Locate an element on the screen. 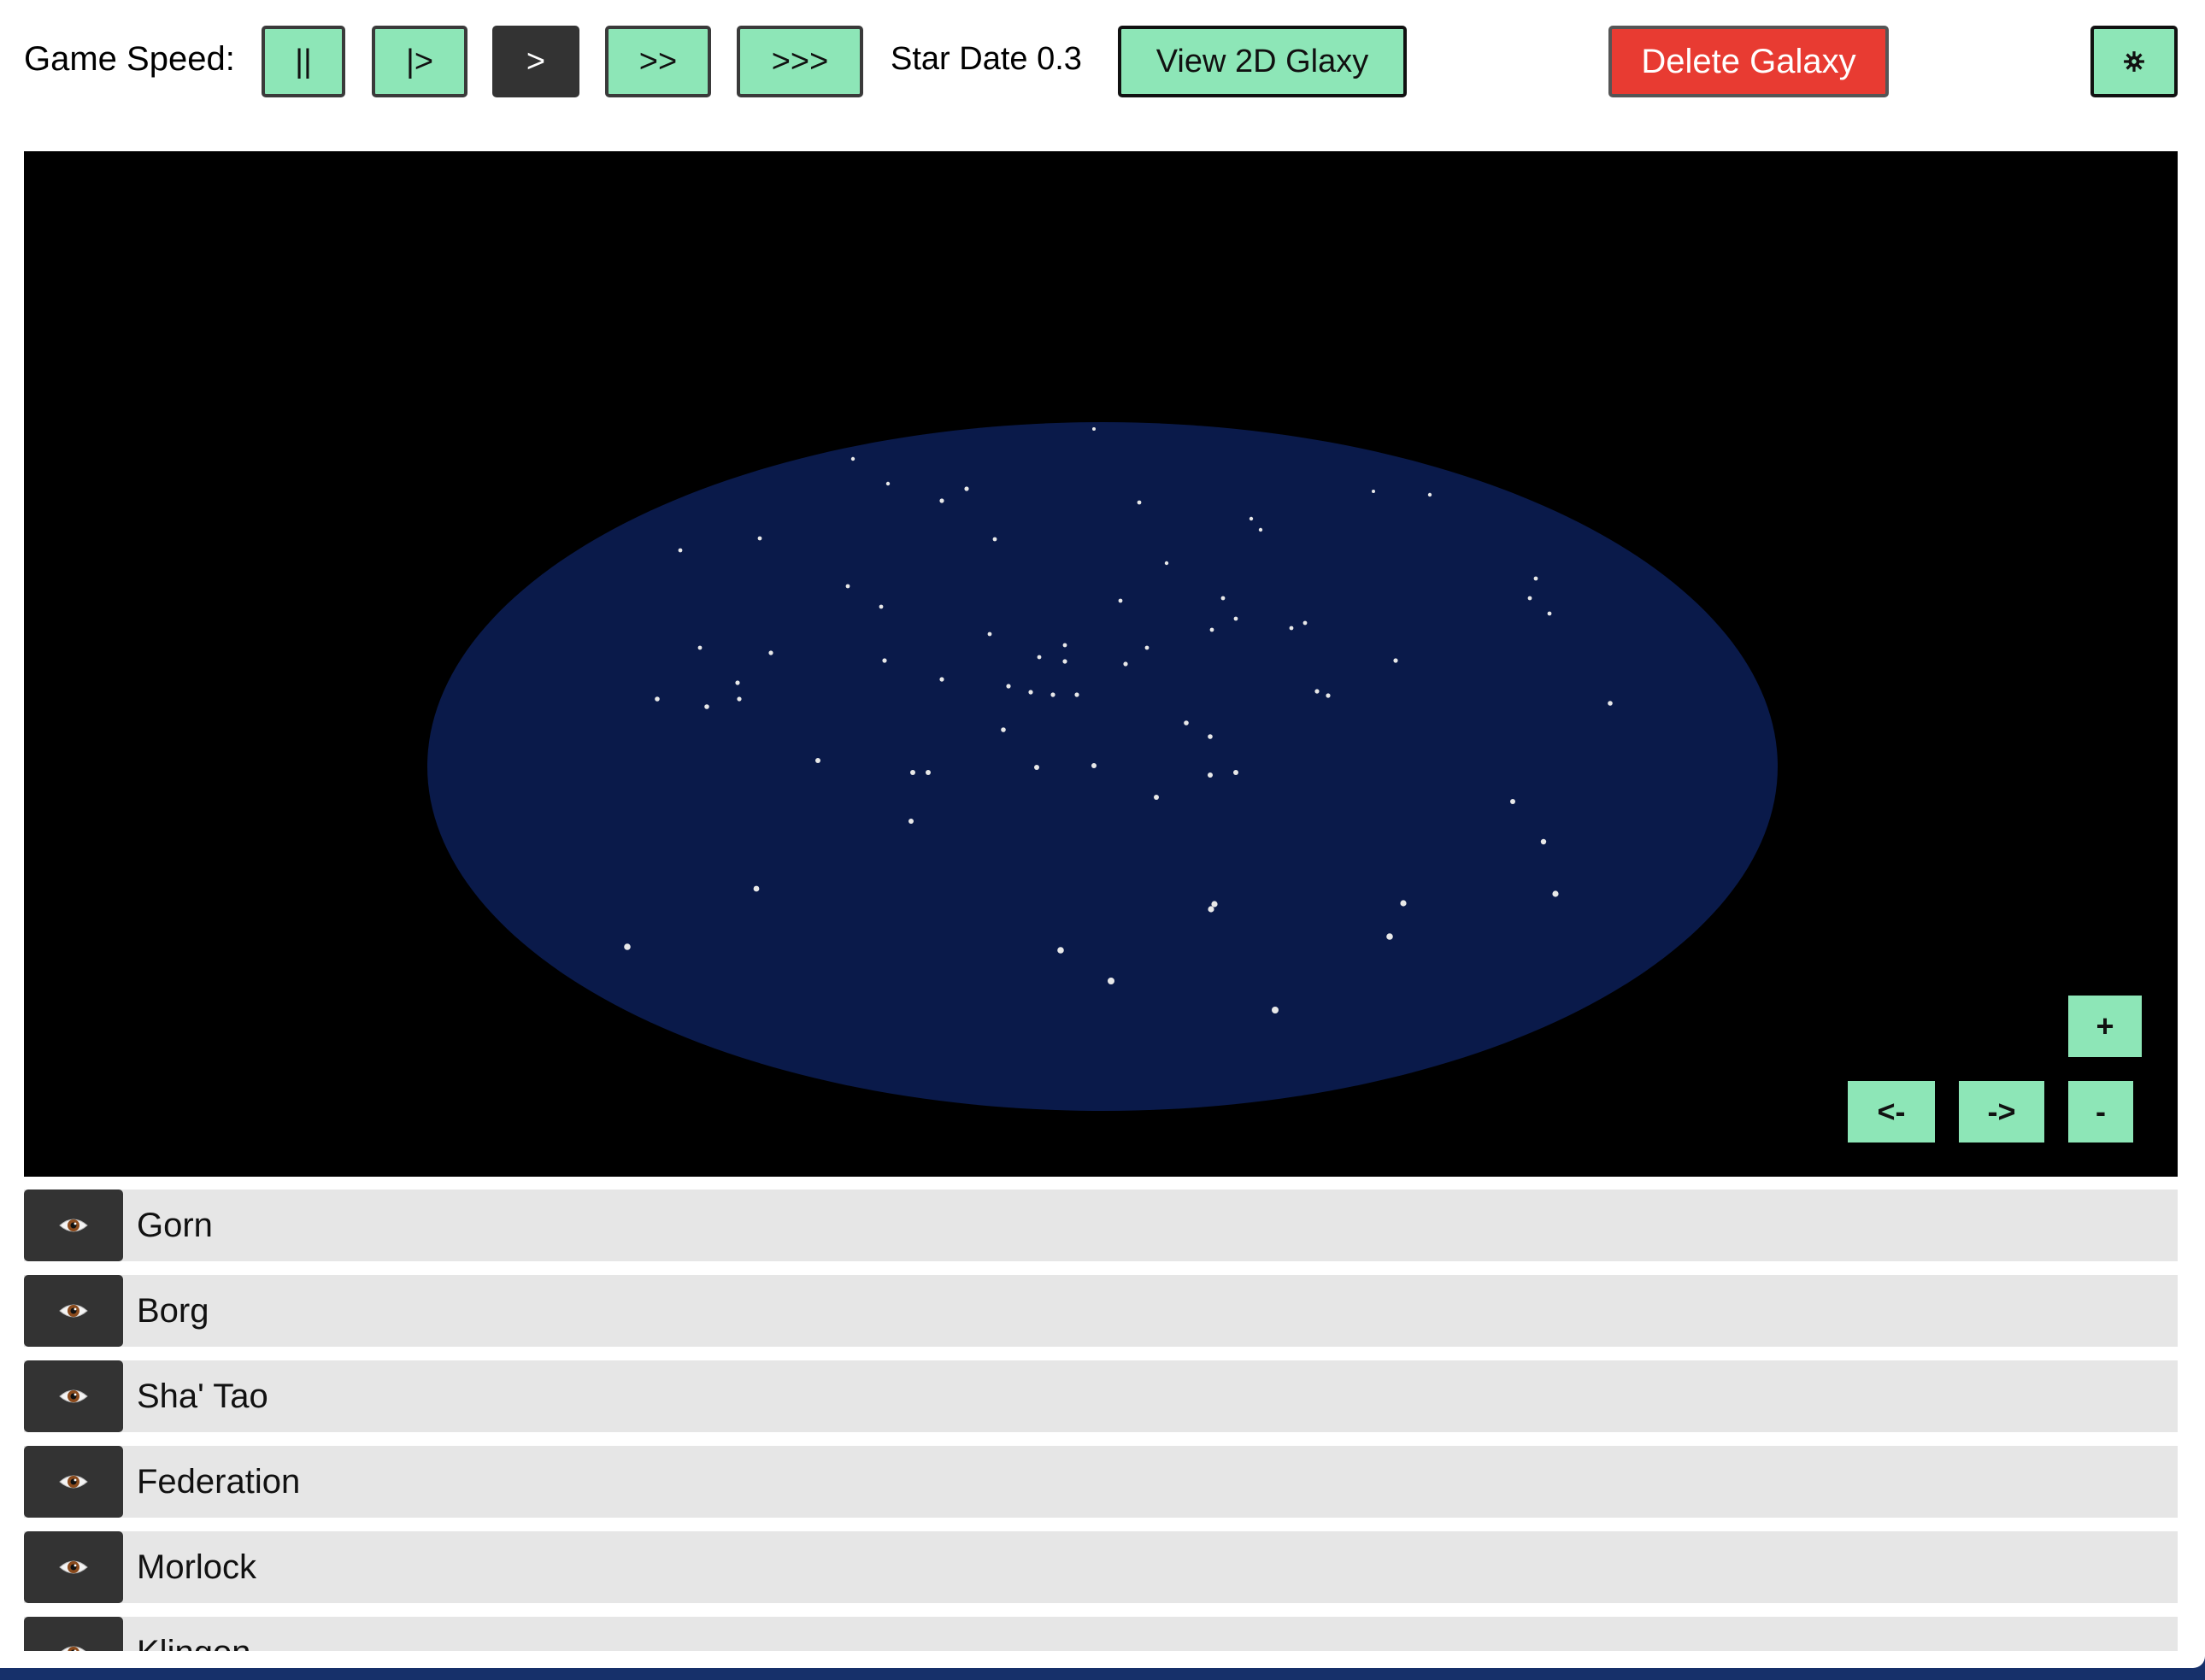 The height and width of the screenshot is (1680, 2205). empire-name: Borg is located at coordinates (173, 1311).